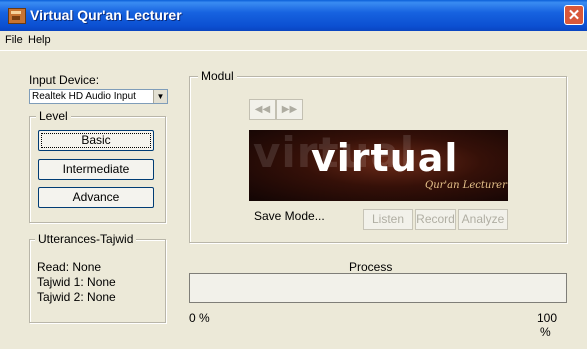 The image size is (587, 349). What do you see at coordinates (199, 318) in the screenshot?
I see `progress-min-label: 0 %` at bounding box center [199, 318].